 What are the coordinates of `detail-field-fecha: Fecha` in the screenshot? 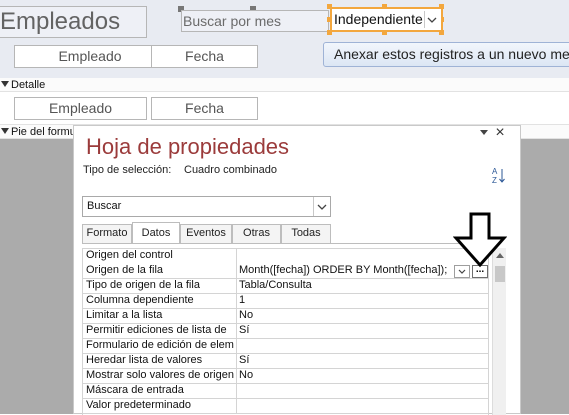 It's located at (204, 108).